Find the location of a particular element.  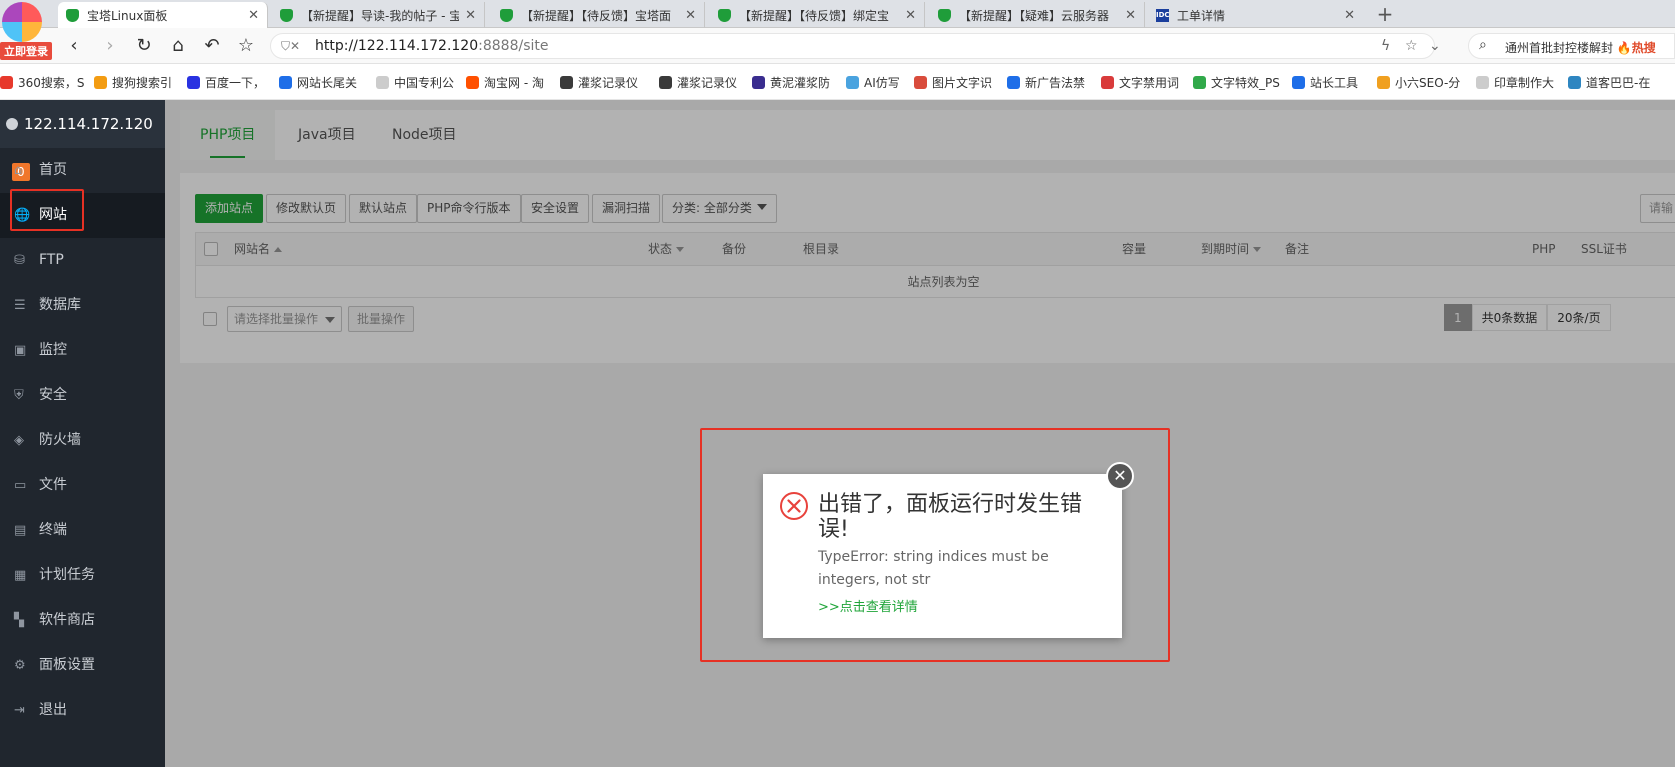

sidebar-item-label: 退出 is located at coordinates (53, 710).